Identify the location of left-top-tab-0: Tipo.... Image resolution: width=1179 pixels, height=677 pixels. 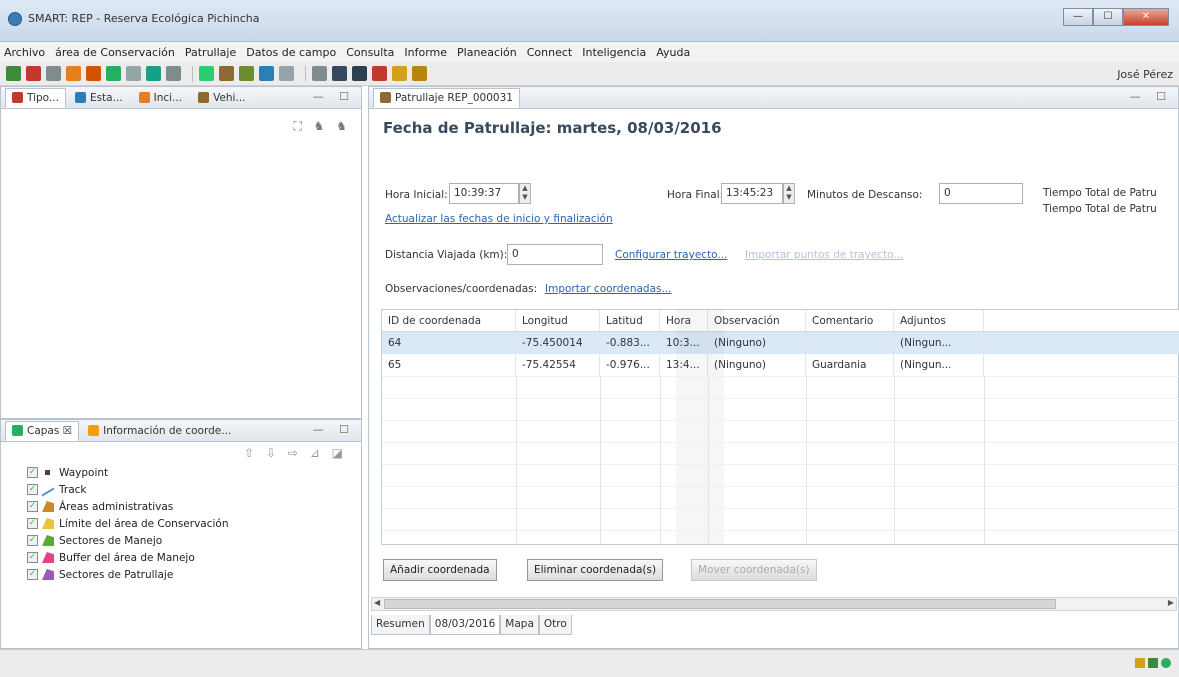
(35, 97).